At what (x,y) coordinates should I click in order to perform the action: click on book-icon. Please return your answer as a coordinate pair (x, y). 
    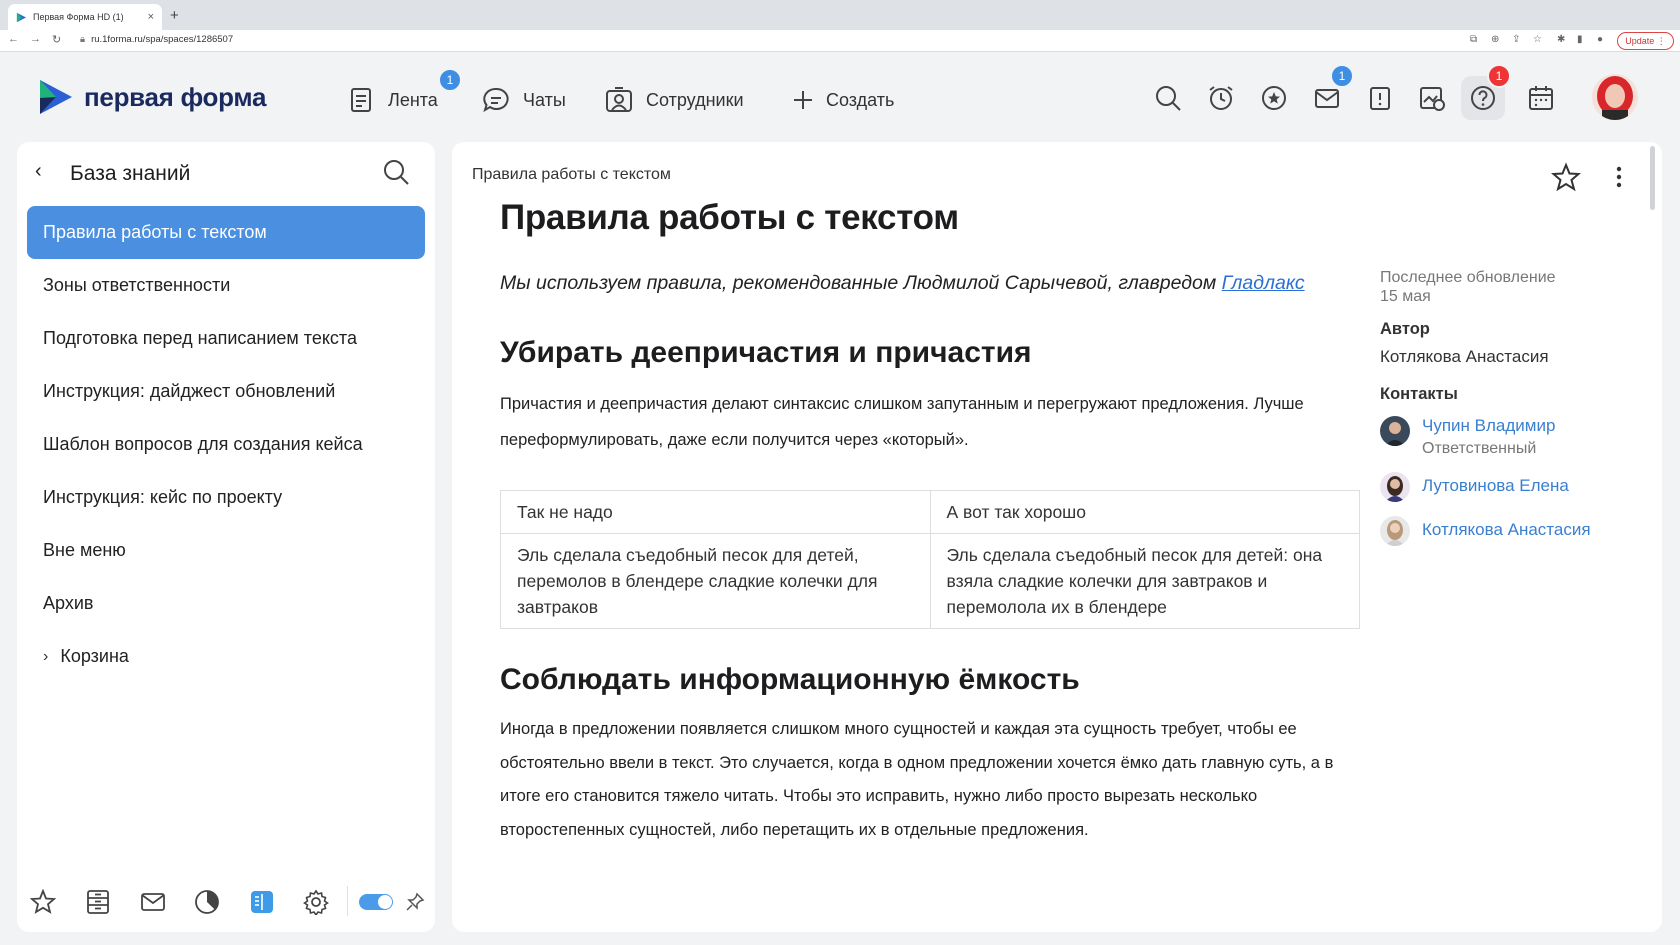
    Looking at the image, I should click on (262, 902).